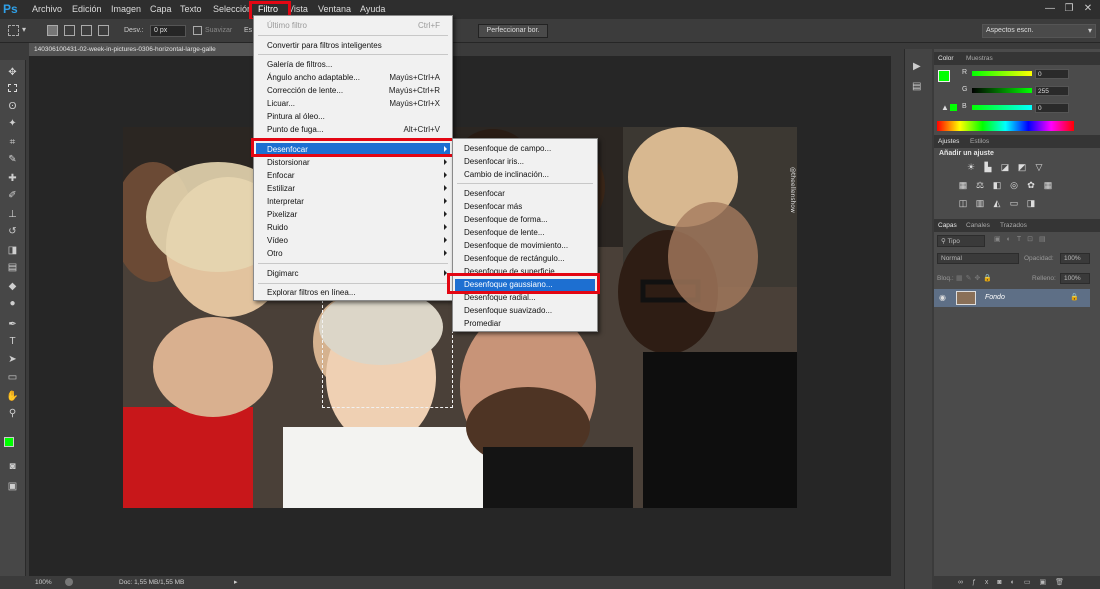  I want to click on gradient-map-icon: ▭, so click(1014, 203).